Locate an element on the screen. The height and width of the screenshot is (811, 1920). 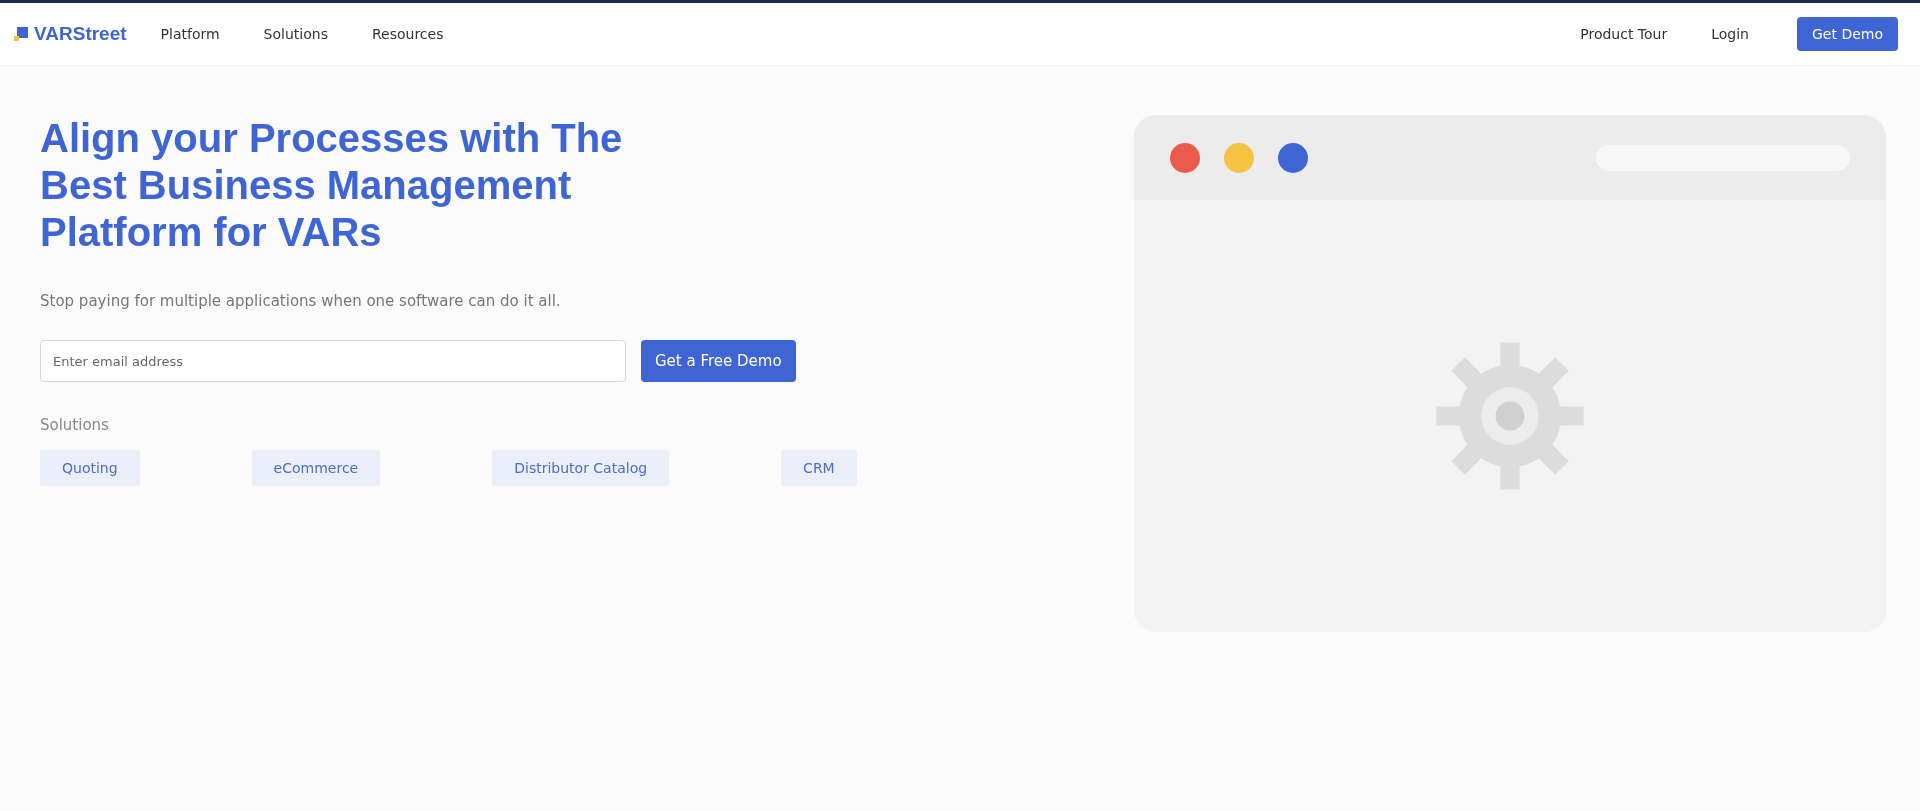
get-demo-button: Get Demo is located at coordinates (1847, 34).